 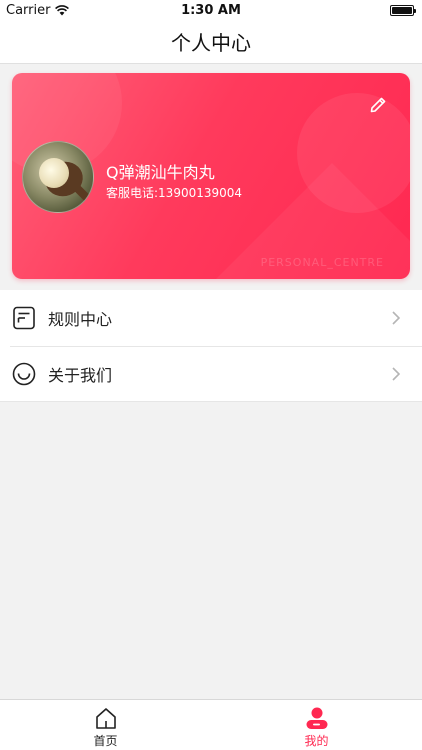 I want to click on nav-bar: 个人中心, so click(x=211, y=42).